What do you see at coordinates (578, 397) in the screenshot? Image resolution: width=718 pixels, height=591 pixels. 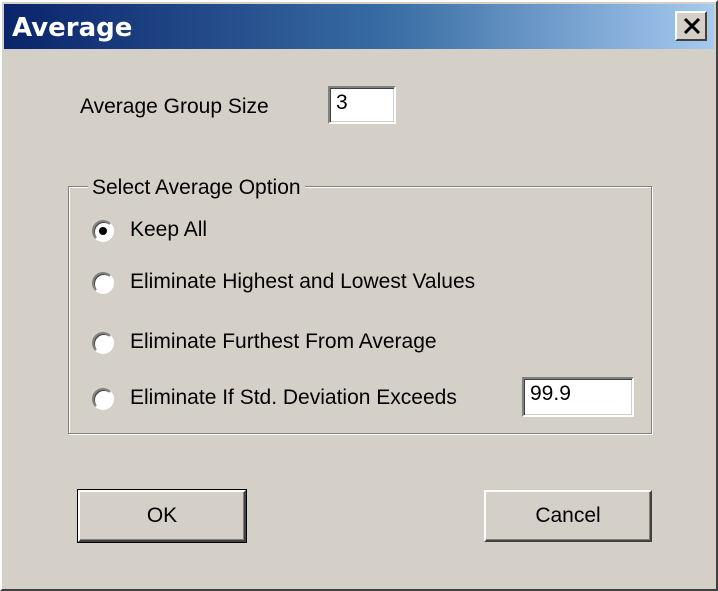 I see `std-dev-input: 99.9` at bounding box center [578, 397].